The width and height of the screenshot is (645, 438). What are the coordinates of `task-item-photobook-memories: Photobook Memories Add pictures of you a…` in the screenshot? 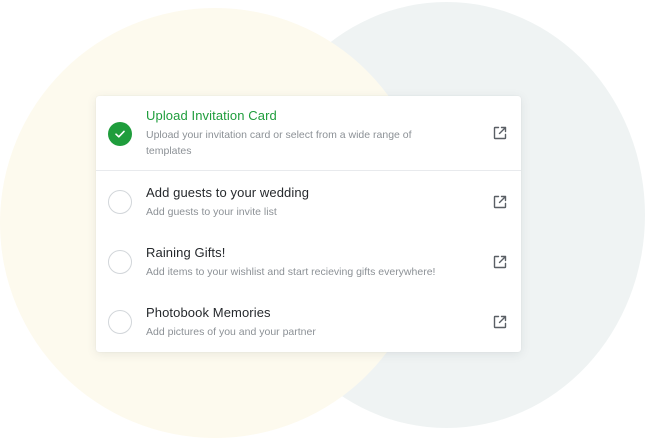 It's located at (308, 322).